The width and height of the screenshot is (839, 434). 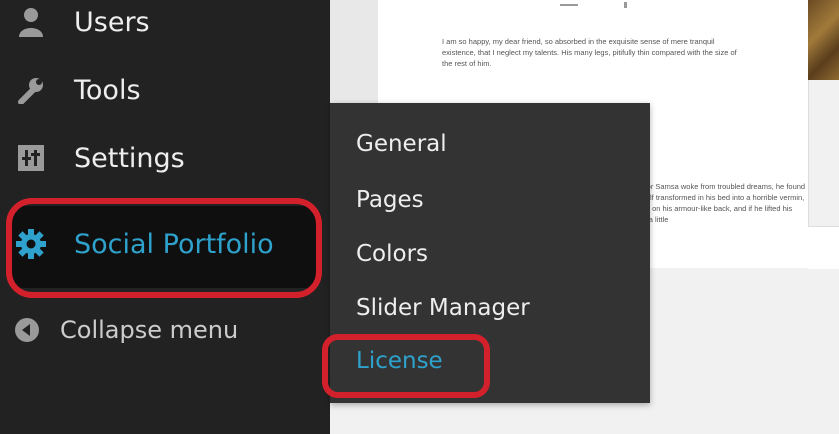 I want to click on preview-band, so click(x=823, y=247).